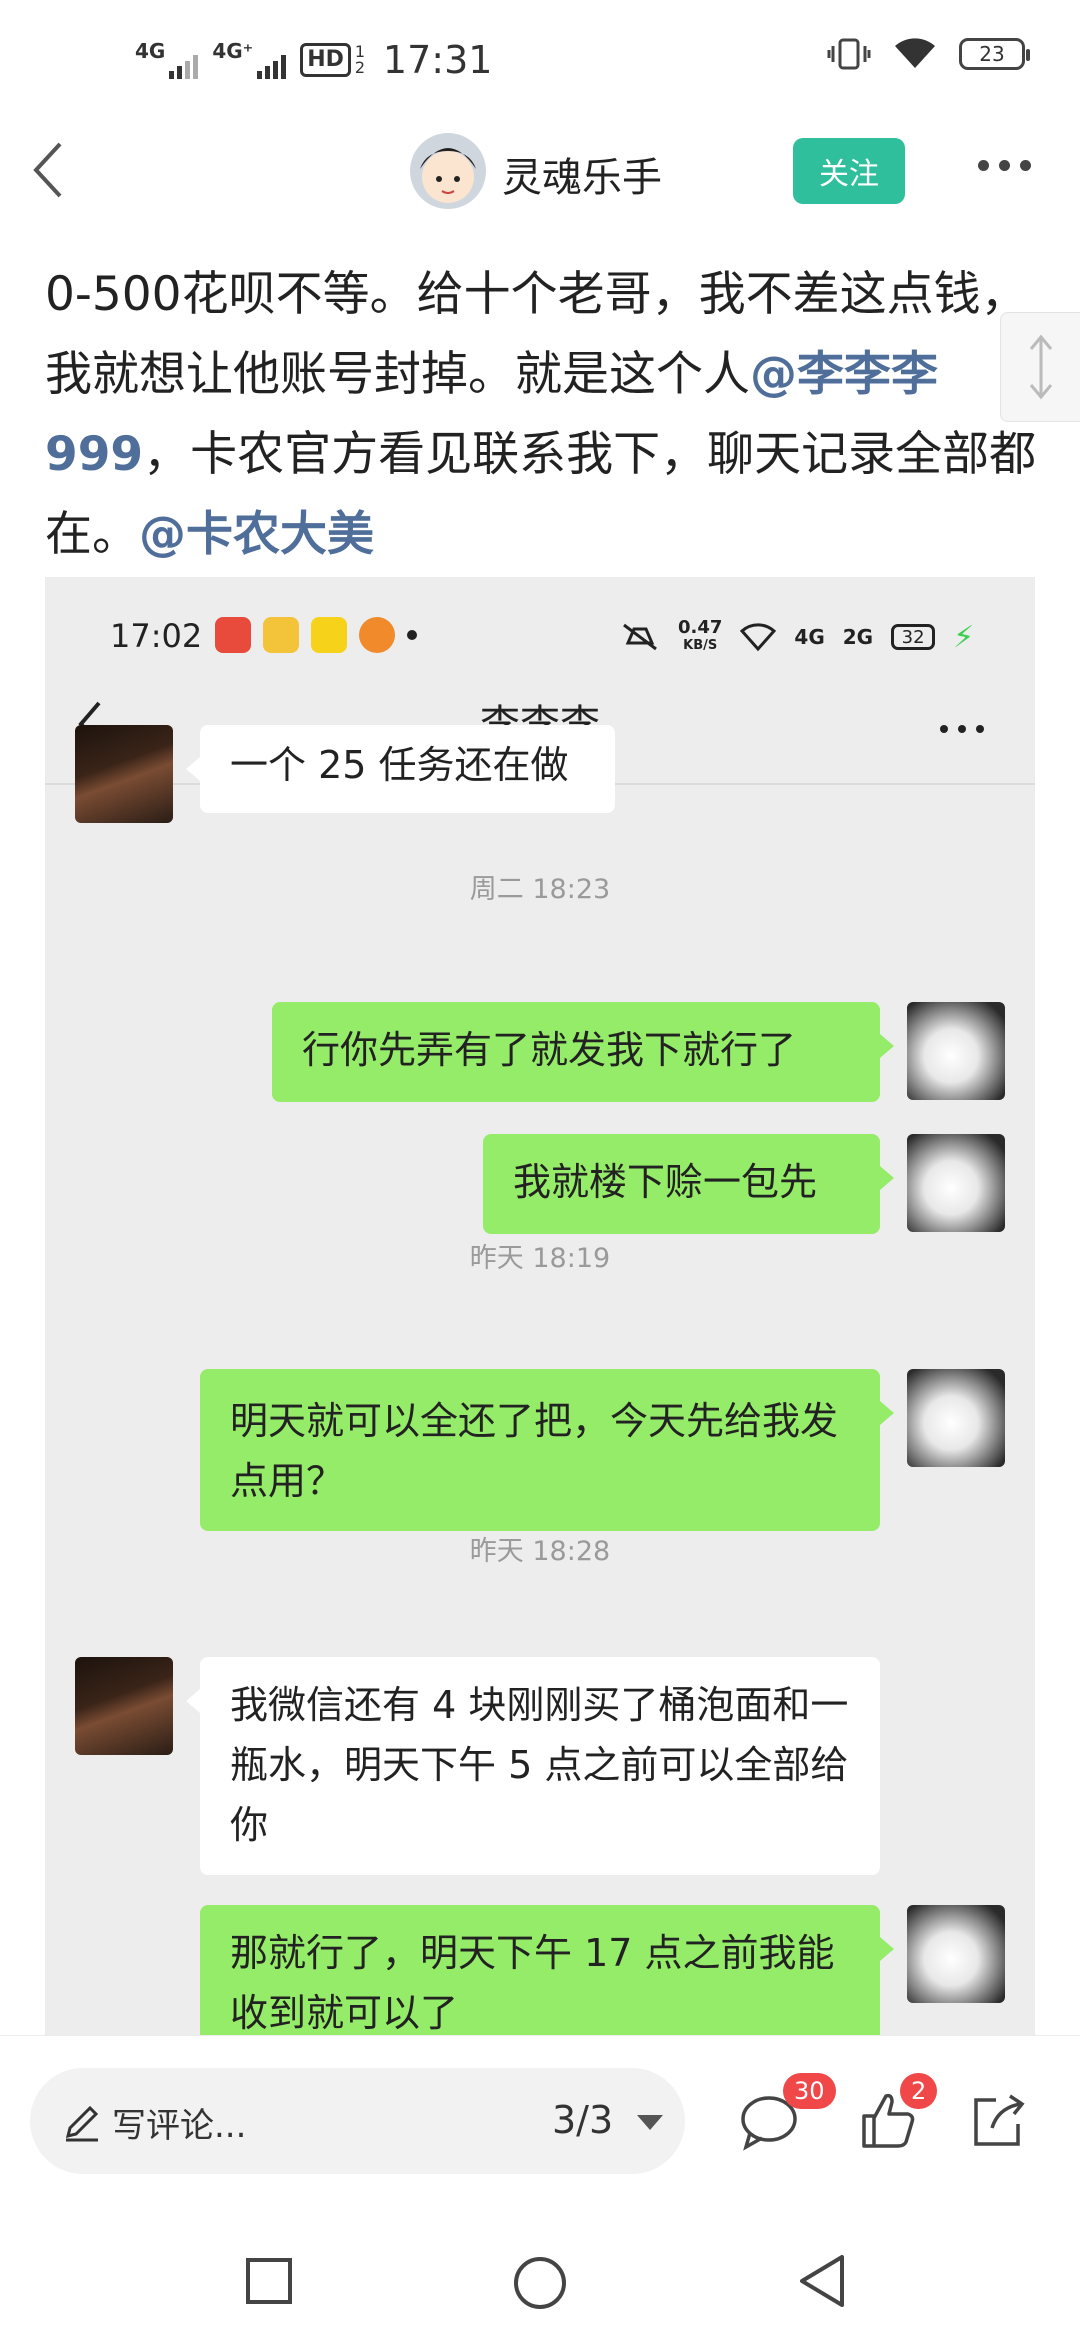  I want to click on signal-4g-icon: 4G, so click(167, 59).